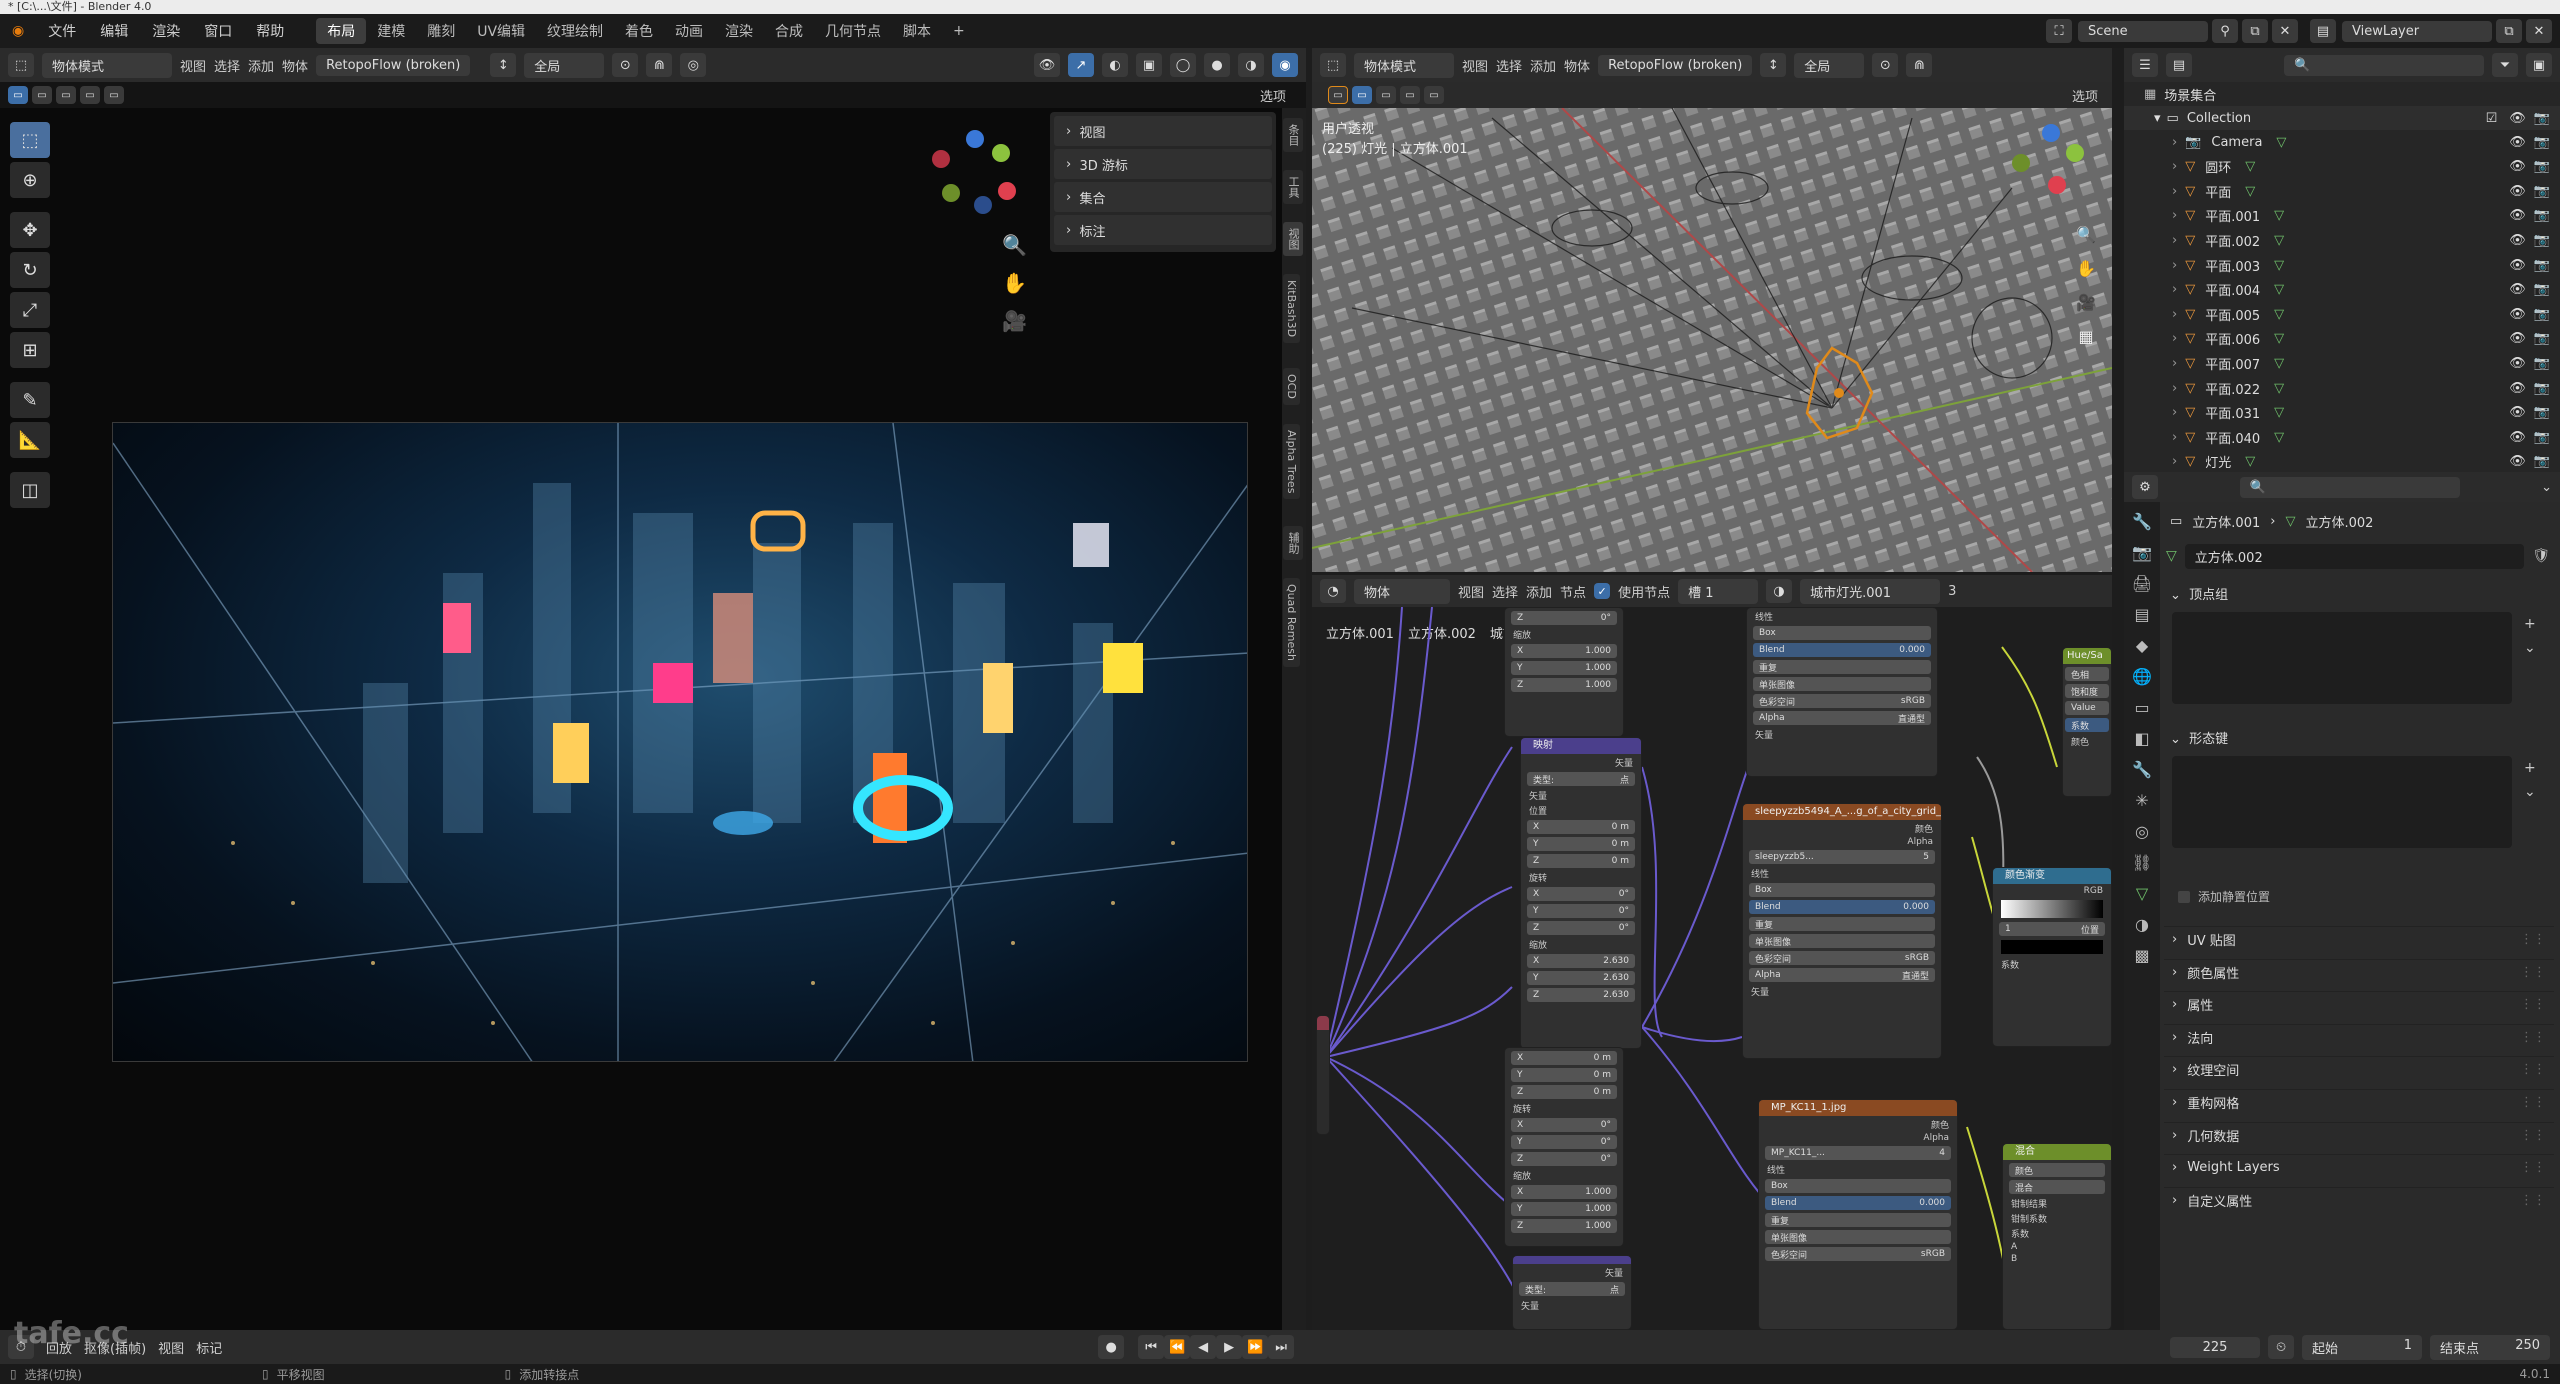 Image resolution: width=2560 pixels, height=1384 pixels. I want to click on select-extend-icon: ▭, so click(1386, 95).